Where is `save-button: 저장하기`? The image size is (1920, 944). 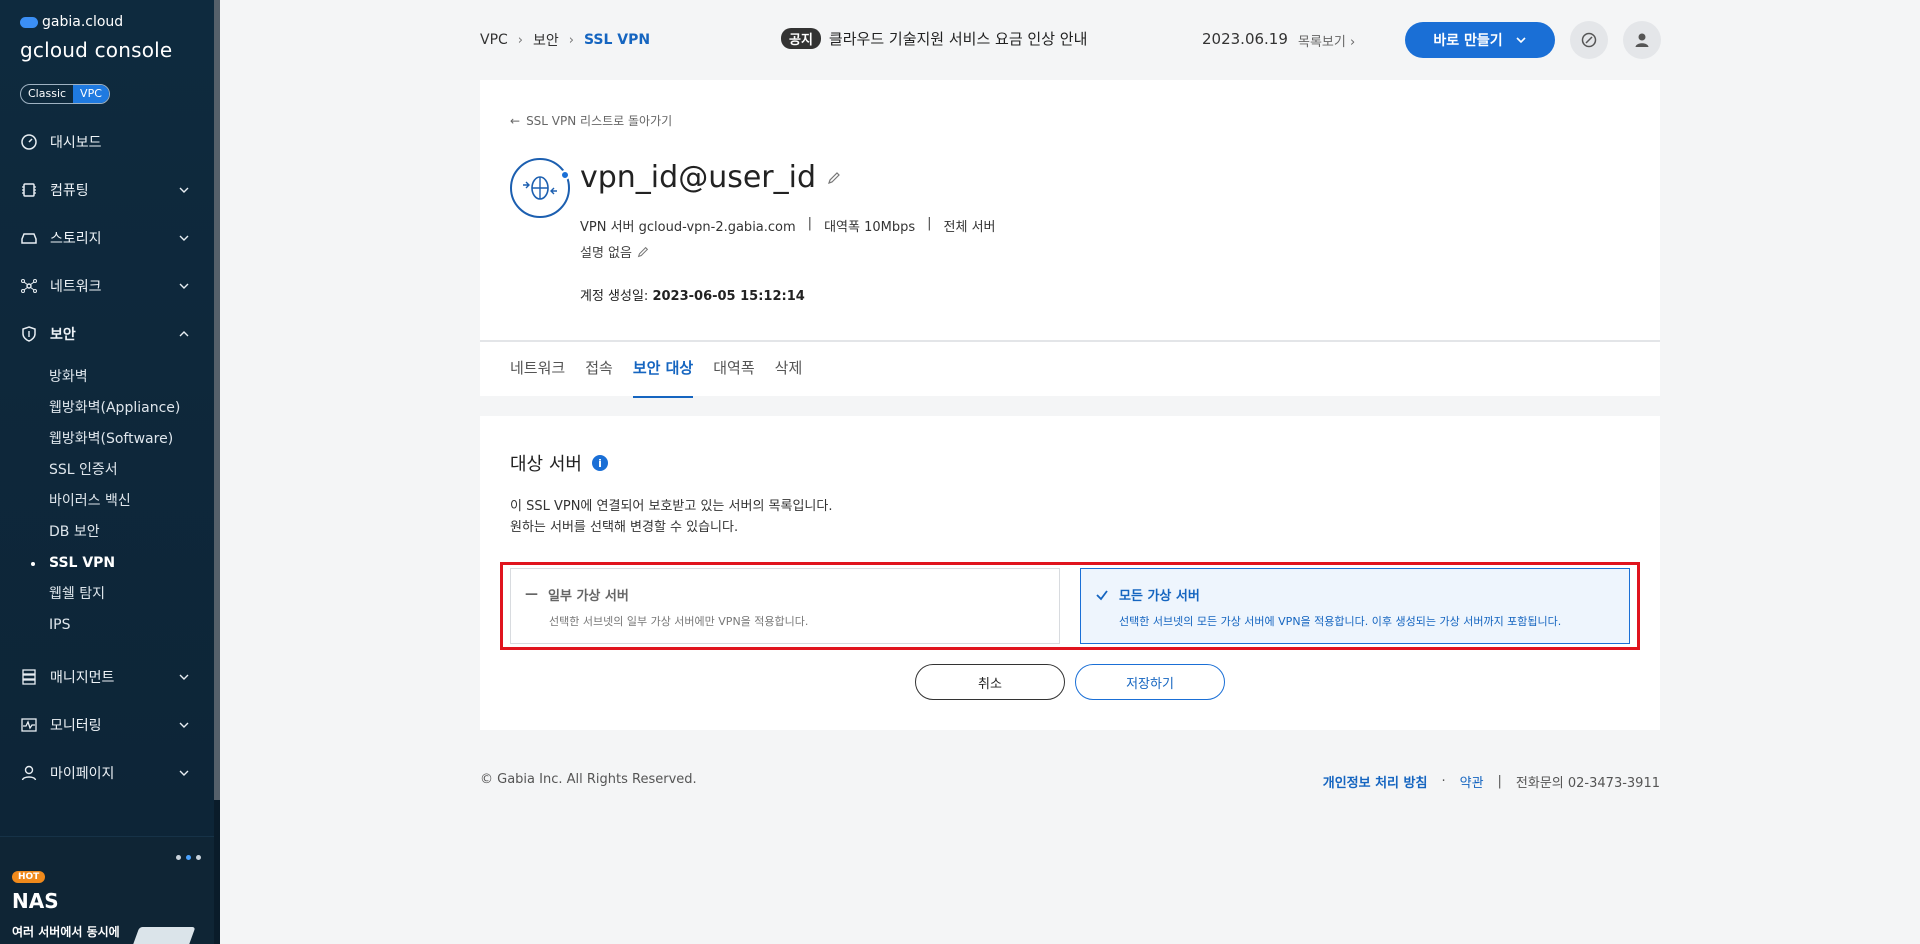 save-button: 저장하기 is located at coordinates (1150, 682).